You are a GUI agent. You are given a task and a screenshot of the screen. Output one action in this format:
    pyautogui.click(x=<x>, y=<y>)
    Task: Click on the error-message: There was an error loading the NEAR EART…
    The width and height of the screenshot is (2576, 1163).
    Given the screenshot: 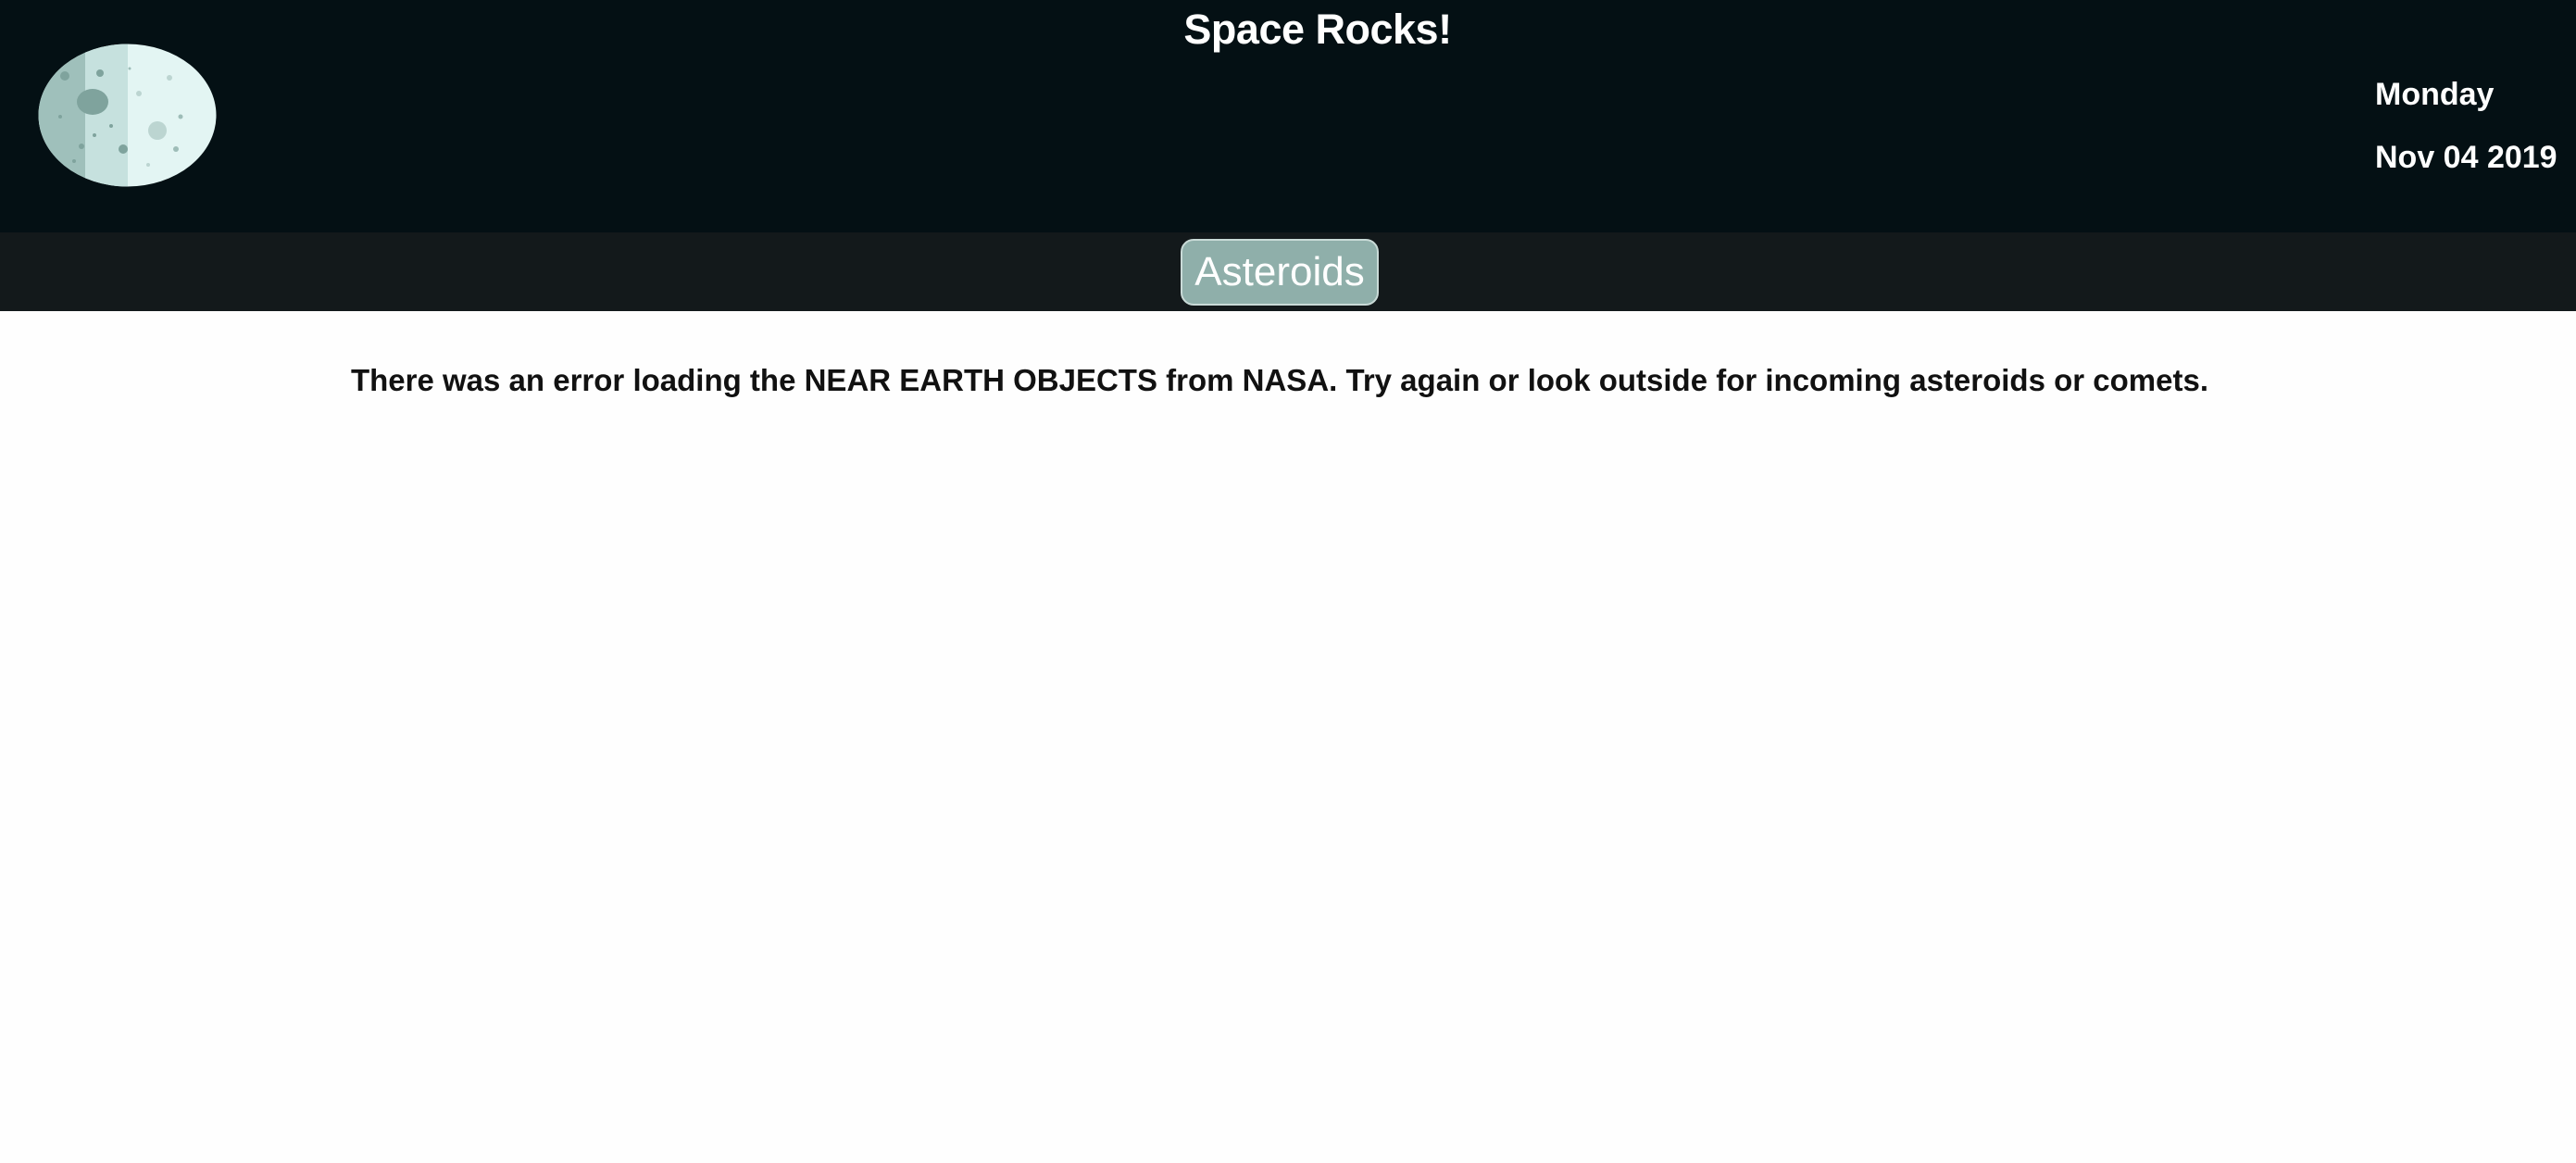 What is the action you would take?
    pyautogui.click(x=1279, y=380)
    